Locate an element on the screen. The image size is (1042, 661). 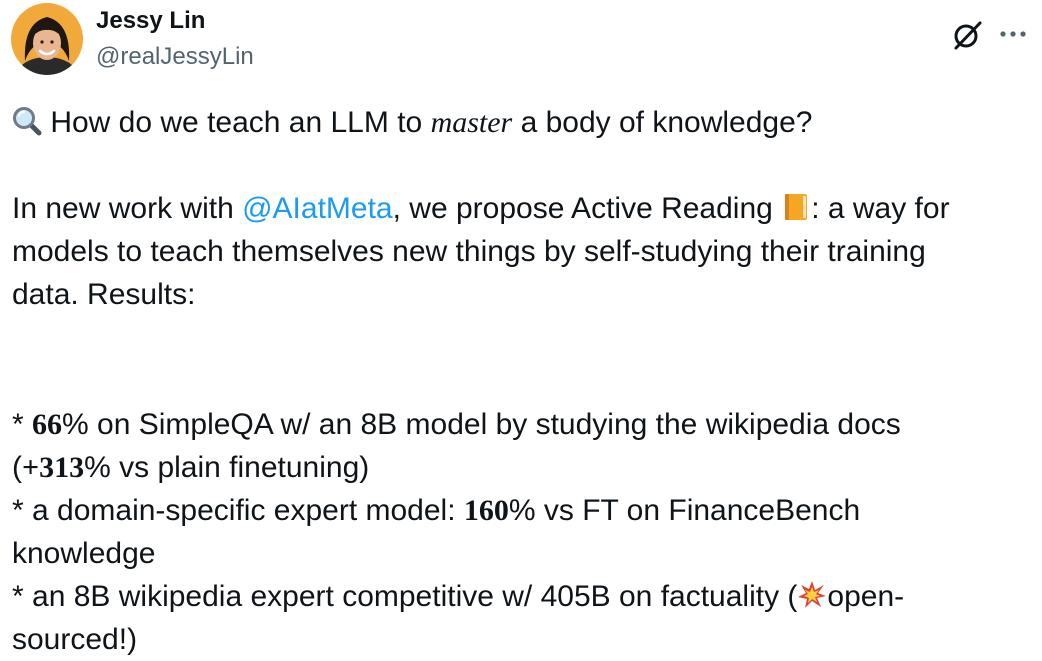
tweet-text-segment: : a way for is located at coordinates (880, 208).